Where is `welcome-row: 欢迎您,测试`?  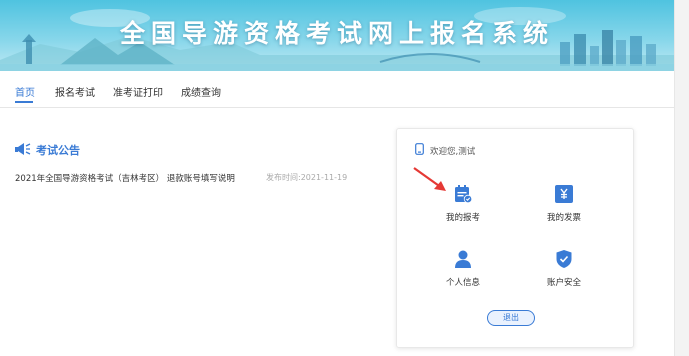 welcome-row: 欢迎您,测试 is located at coordinates (445, 150).